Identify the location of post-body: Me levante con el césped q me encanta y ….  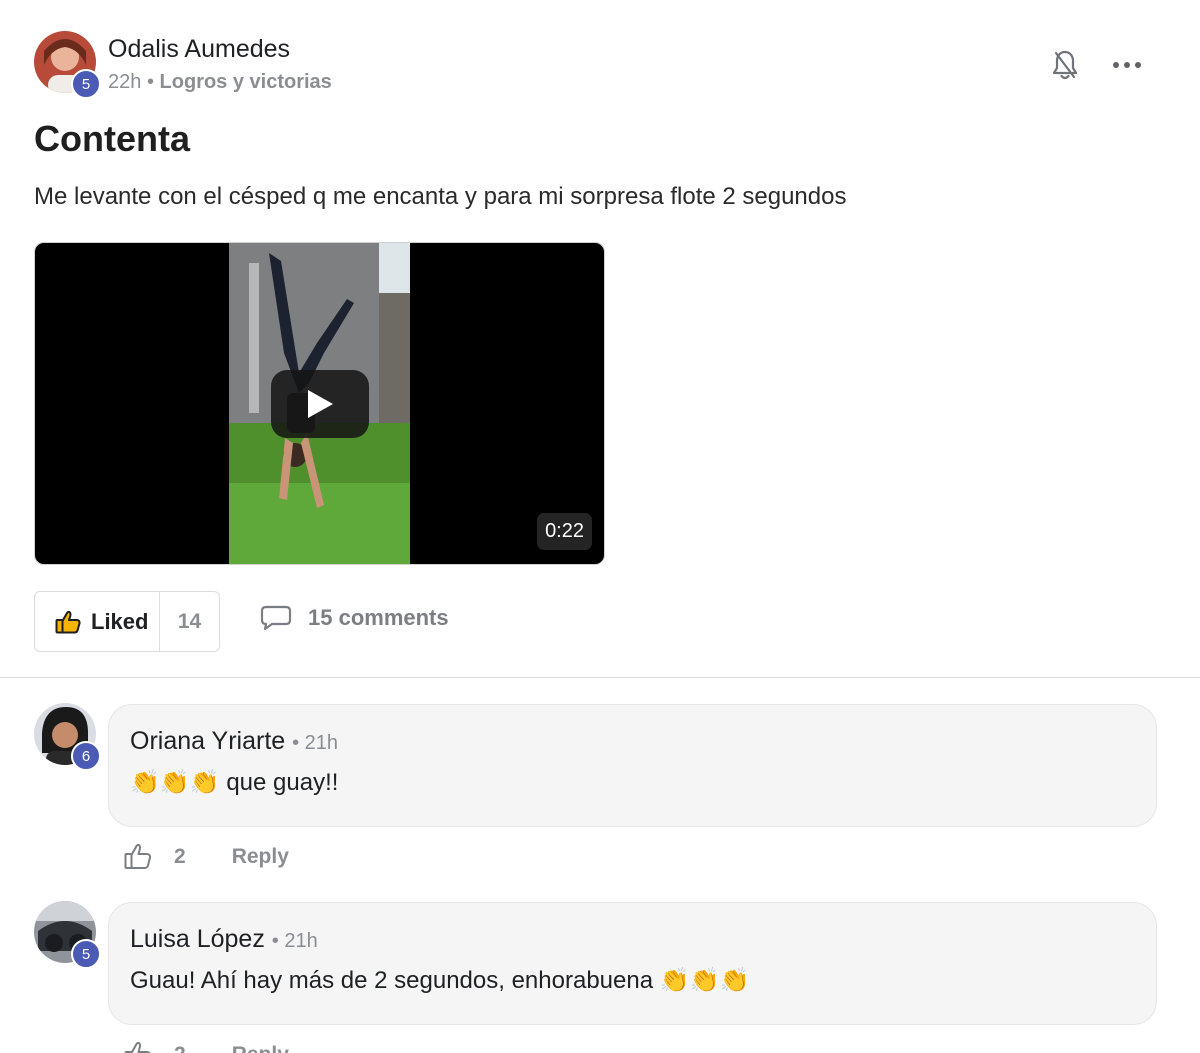
(440, 196).